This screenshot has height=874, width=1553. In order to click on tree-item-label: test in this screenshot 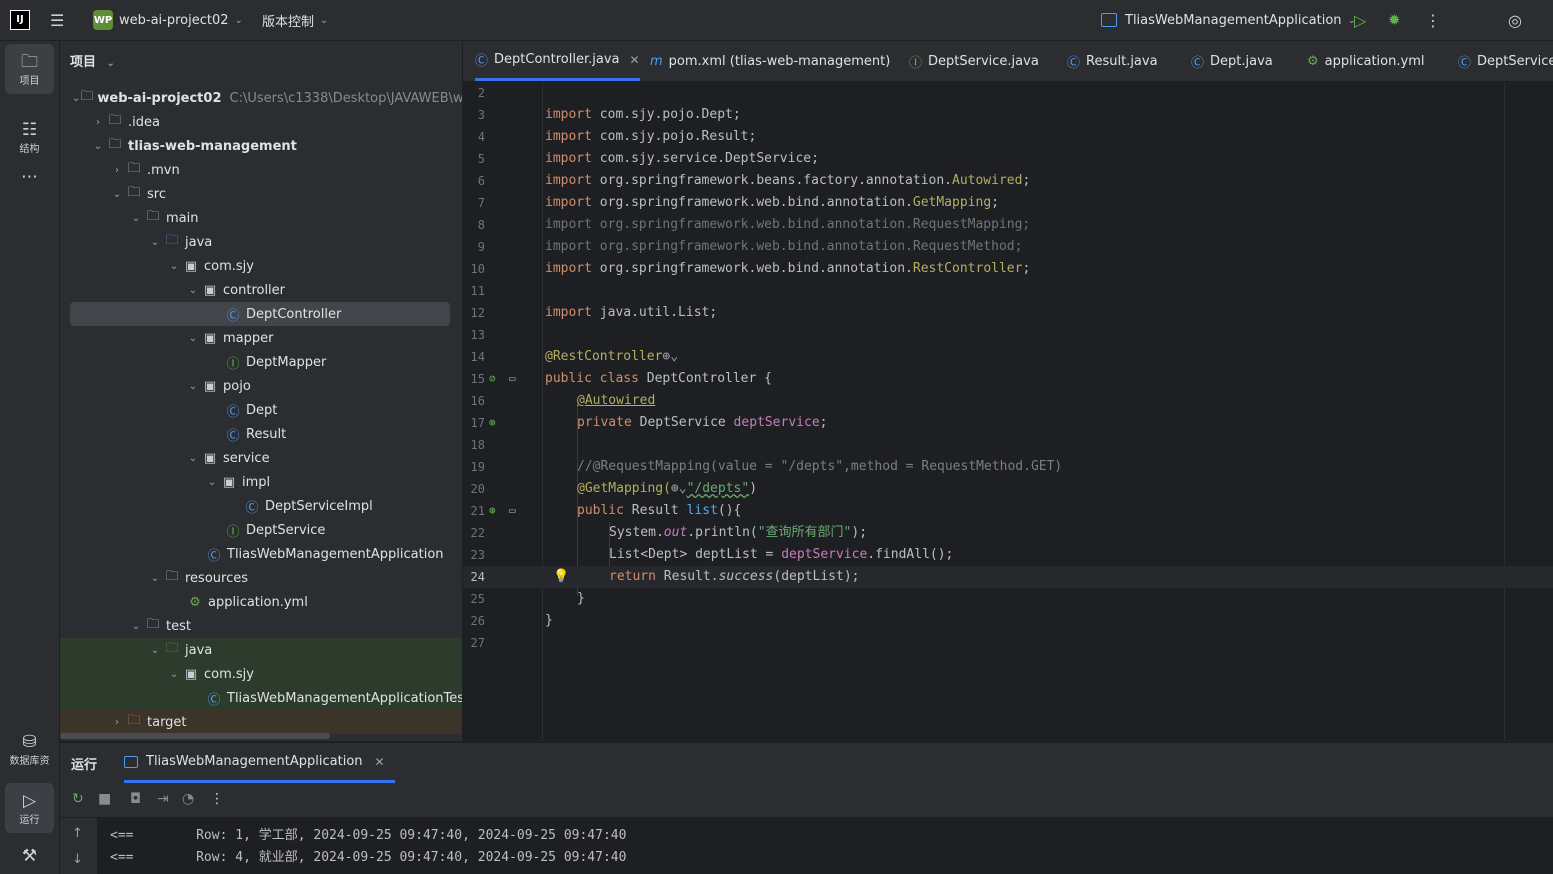, I will do `click(178, 626)`.